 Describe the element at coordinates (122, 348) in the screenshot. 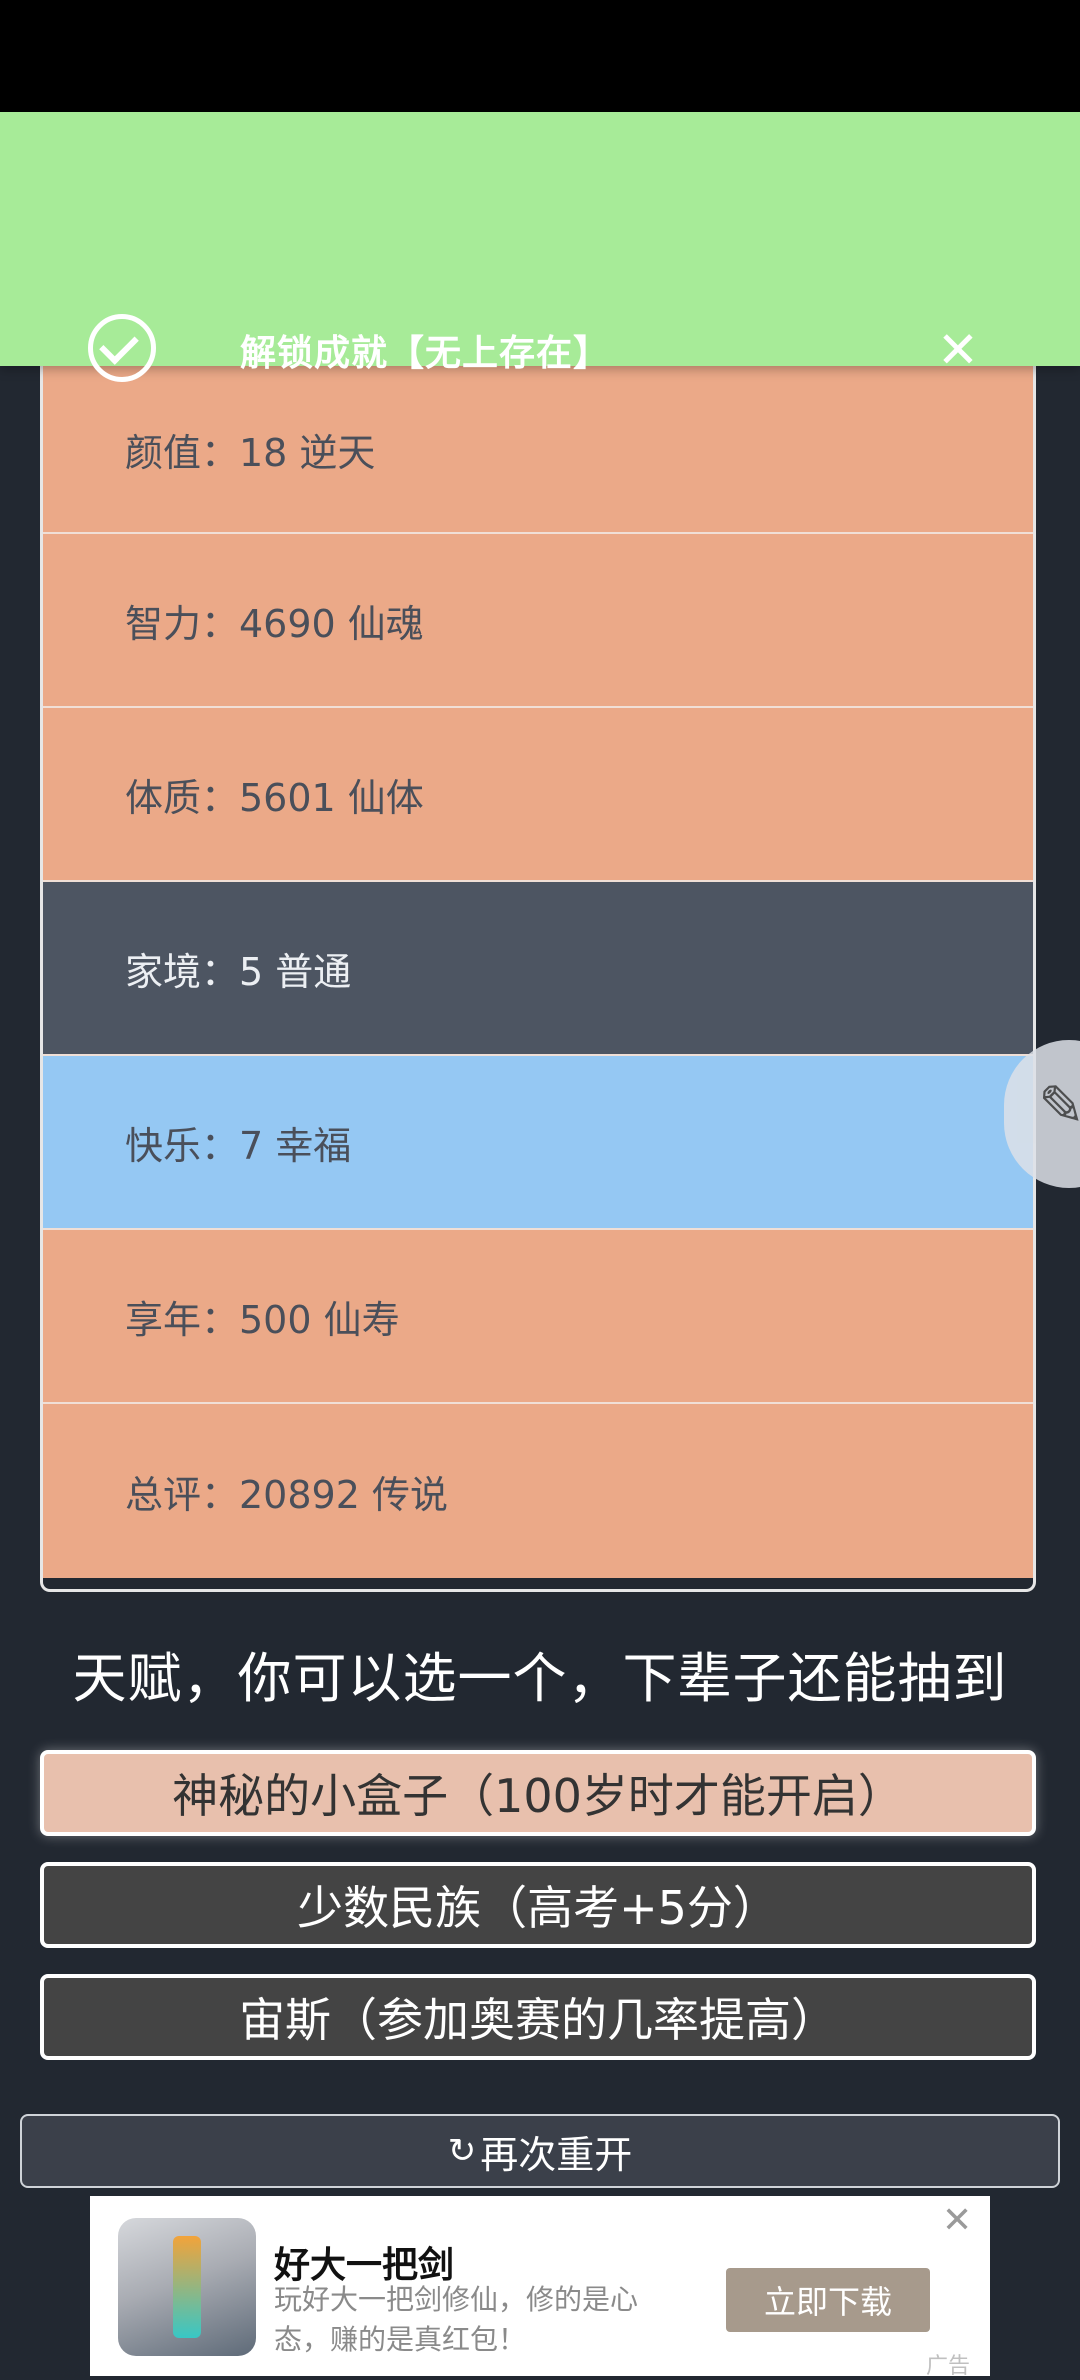

I see `check-circle-icon` at that location.